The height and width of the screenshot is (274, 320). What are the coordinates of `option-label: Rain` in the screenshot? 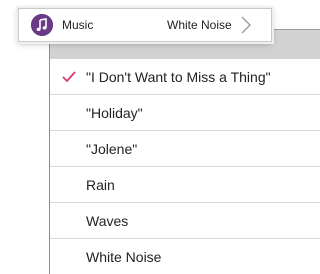 It's located at (100, 185).